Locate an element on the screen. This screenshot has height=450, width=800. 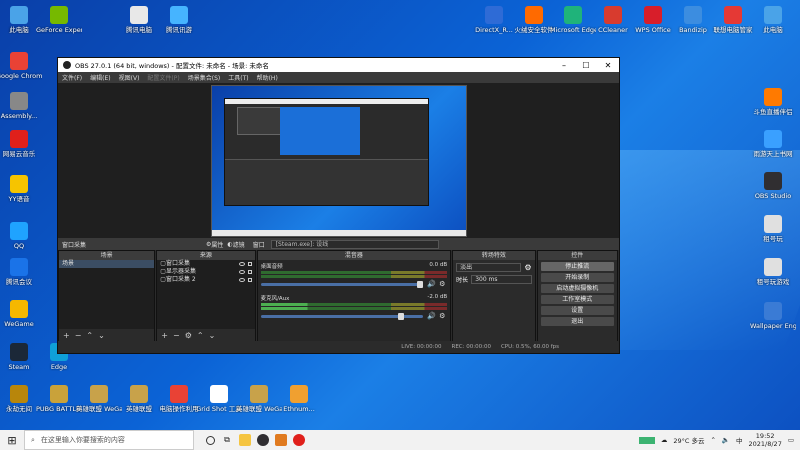
volume-icon: 🔈 is located at coordinates (726, 440).